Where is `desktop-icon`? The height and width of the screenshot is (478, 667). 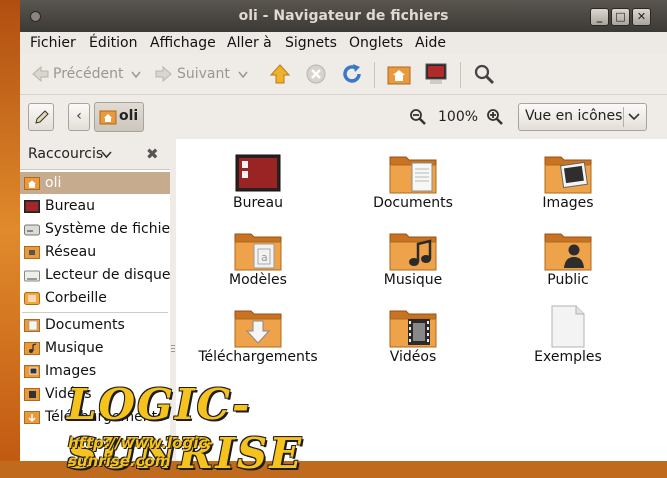
desktop-icon is located at coordinates (32, 206).